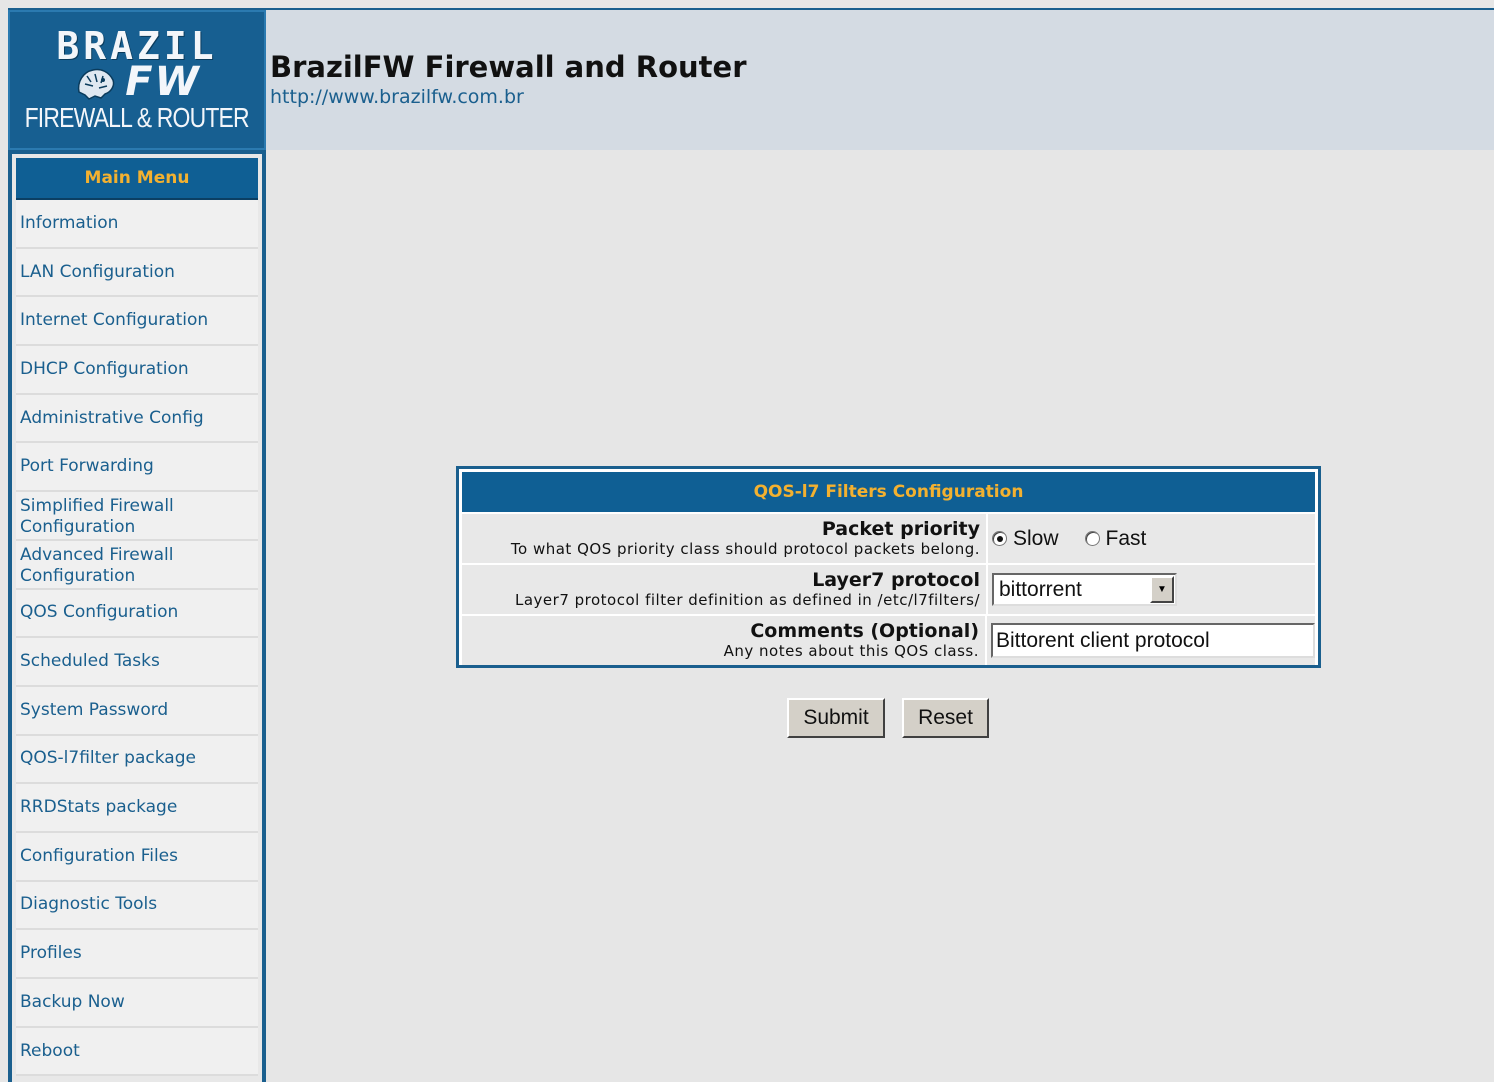  I want to click on sidebar-item-profiles: Profiles, so click(137, 954).